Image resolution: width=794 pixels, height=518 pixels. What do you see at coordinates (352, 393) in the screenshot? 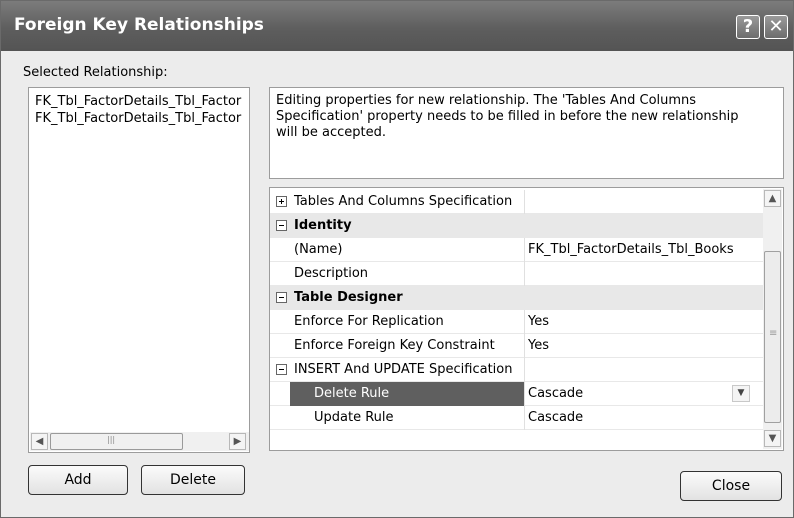
I see `property-name: Delete Rule` at bounding box center [352, 393].